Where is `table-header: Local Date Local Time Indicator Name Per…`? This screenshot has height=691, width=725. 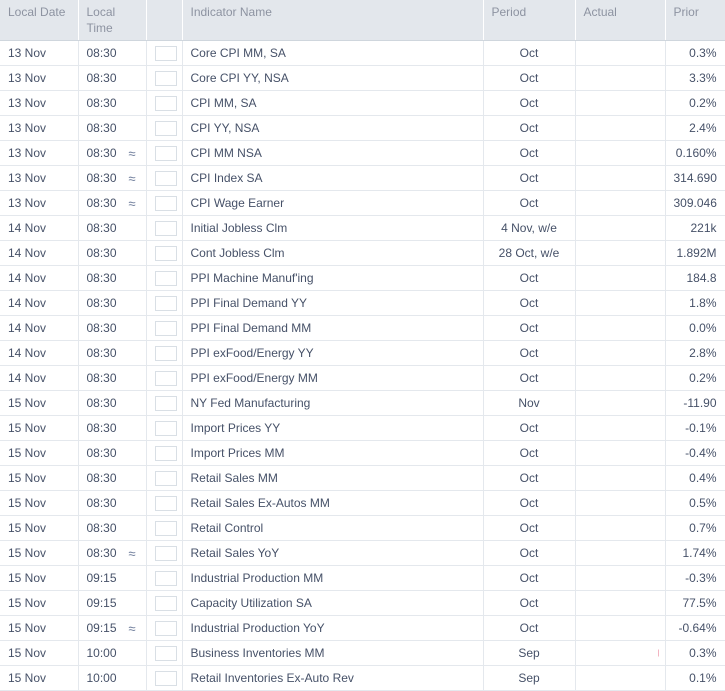 table-header: Local Date Local Time Indicator Name Per… is located at coordinates (362, 20).